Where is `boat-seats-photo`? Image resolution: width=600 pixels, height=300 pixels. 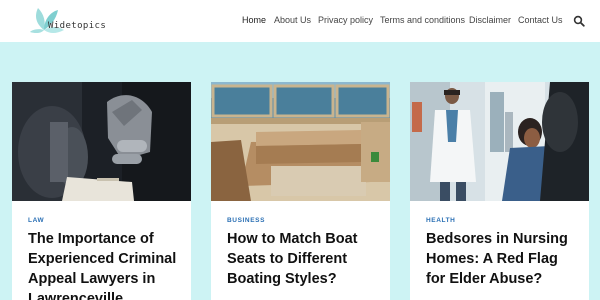 boat-seats-photo is located at coordinates (300, 141).